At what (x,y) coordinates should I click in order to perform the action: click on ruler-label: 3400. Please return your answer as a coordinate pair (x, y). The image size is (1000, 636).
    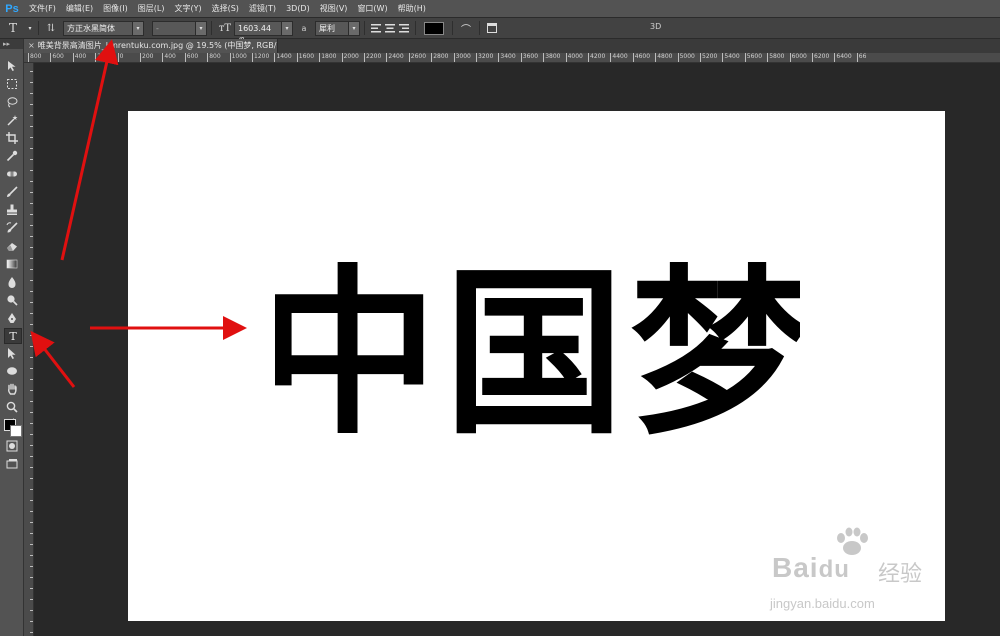
    Looking at the image, I should click on (508, 56).